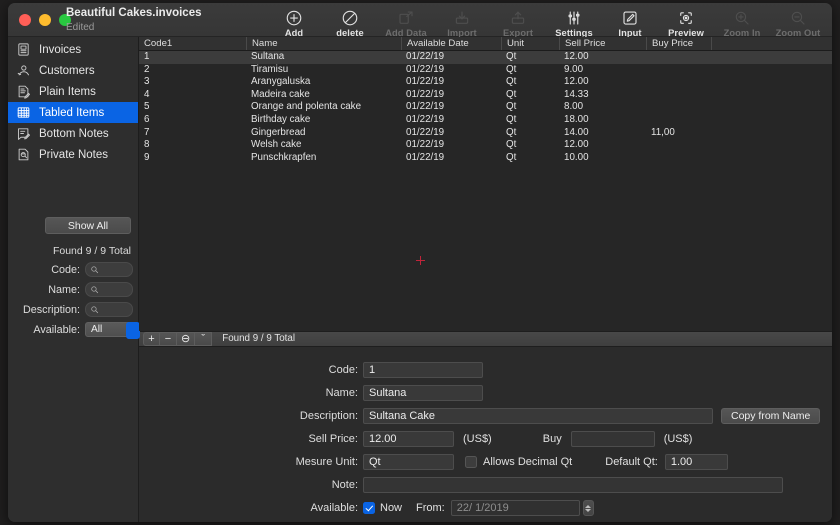 The image size is (840, 525). I want to click on table-column-header: Sell Price, so click(602, 43).